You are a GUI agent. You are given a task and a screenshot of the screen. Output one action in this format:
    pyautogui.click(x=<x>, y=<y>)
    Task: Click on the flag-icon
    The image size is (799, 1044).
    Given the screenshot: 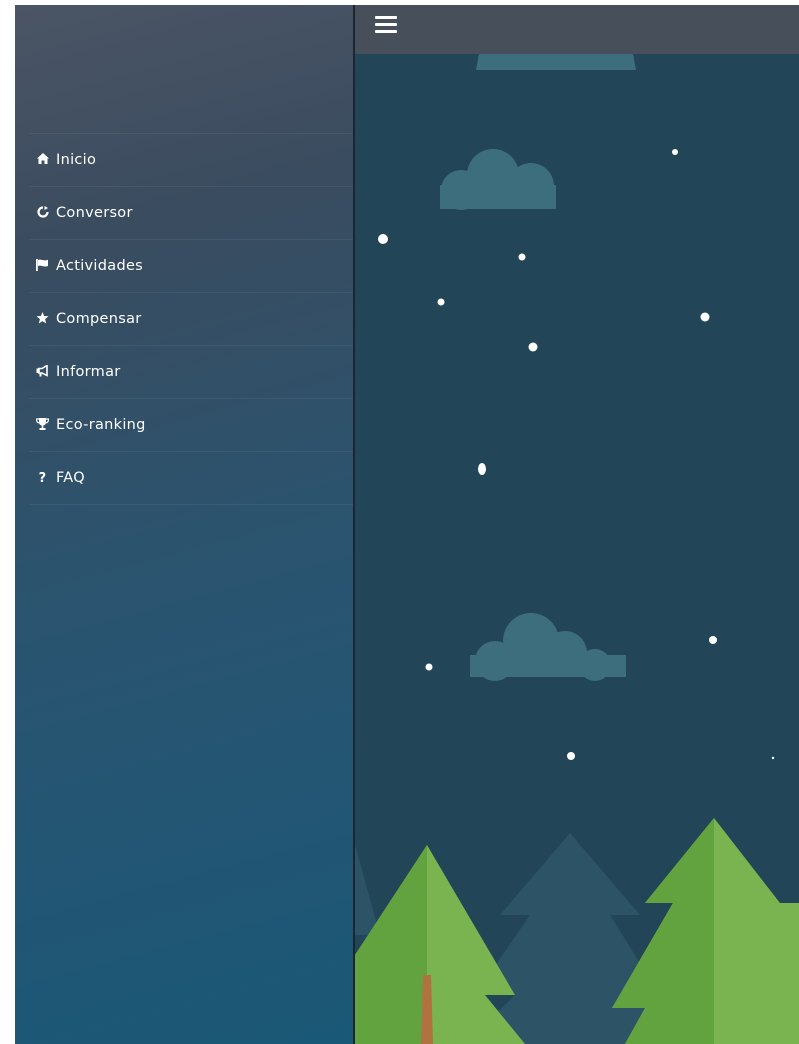 What is the action you would take?
    pyautogui.click(x=42, y=266)
    